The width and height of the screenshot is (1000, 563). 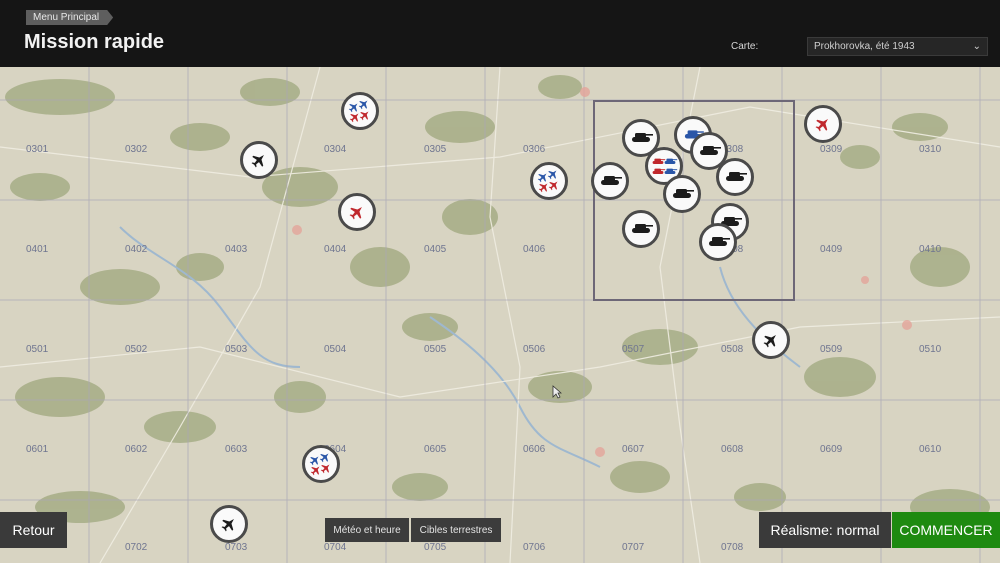 I want to click on grid-cell-label: 0510, so click(x=930, y=349).